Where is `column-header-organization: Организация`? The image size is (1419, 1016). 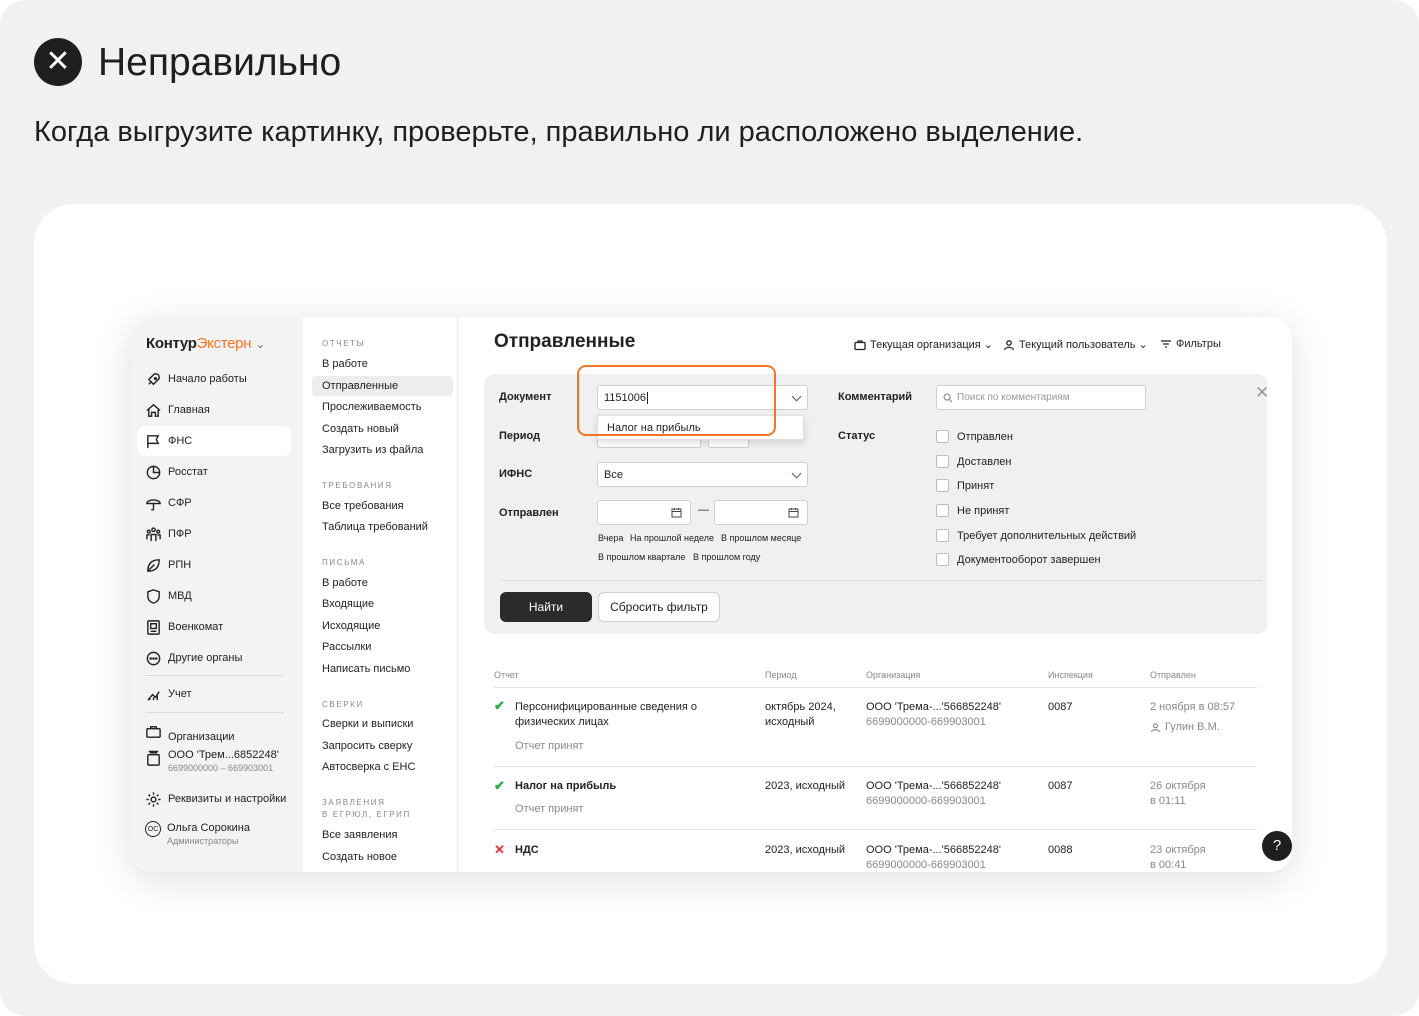 column-header-organization: Организация is located at coordinates (893, 675).